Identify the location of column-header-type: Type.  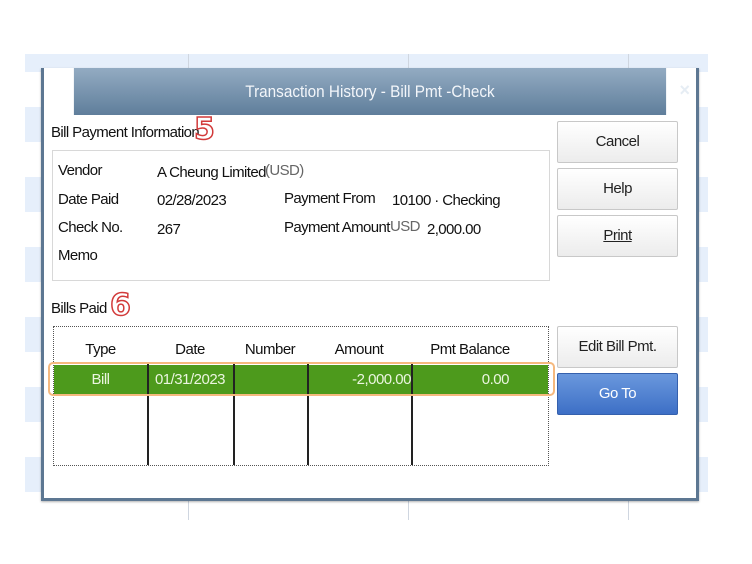
(100, 349).